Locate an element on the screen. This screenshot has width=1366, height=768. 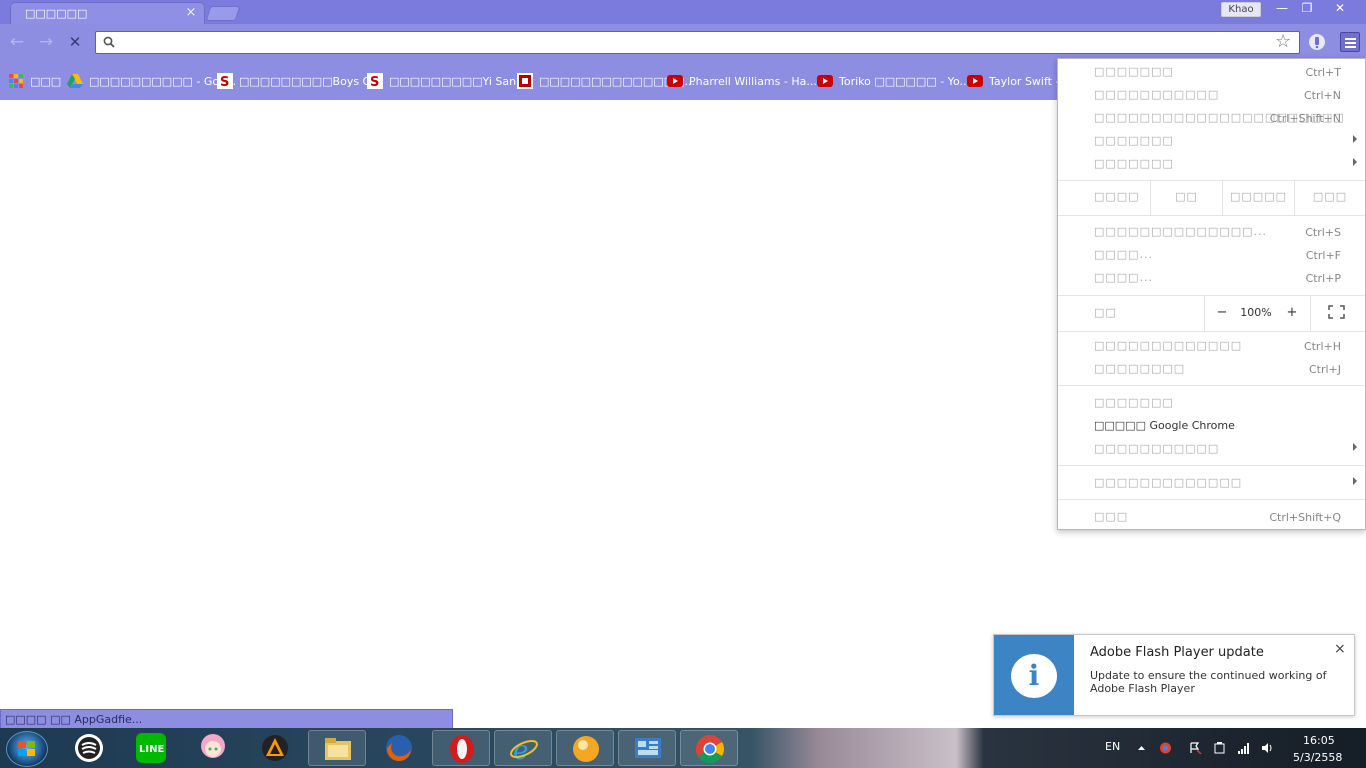
menu-item-more-tools: □□□□□□□□□□□□□ is located at coordinates (1211, 483).